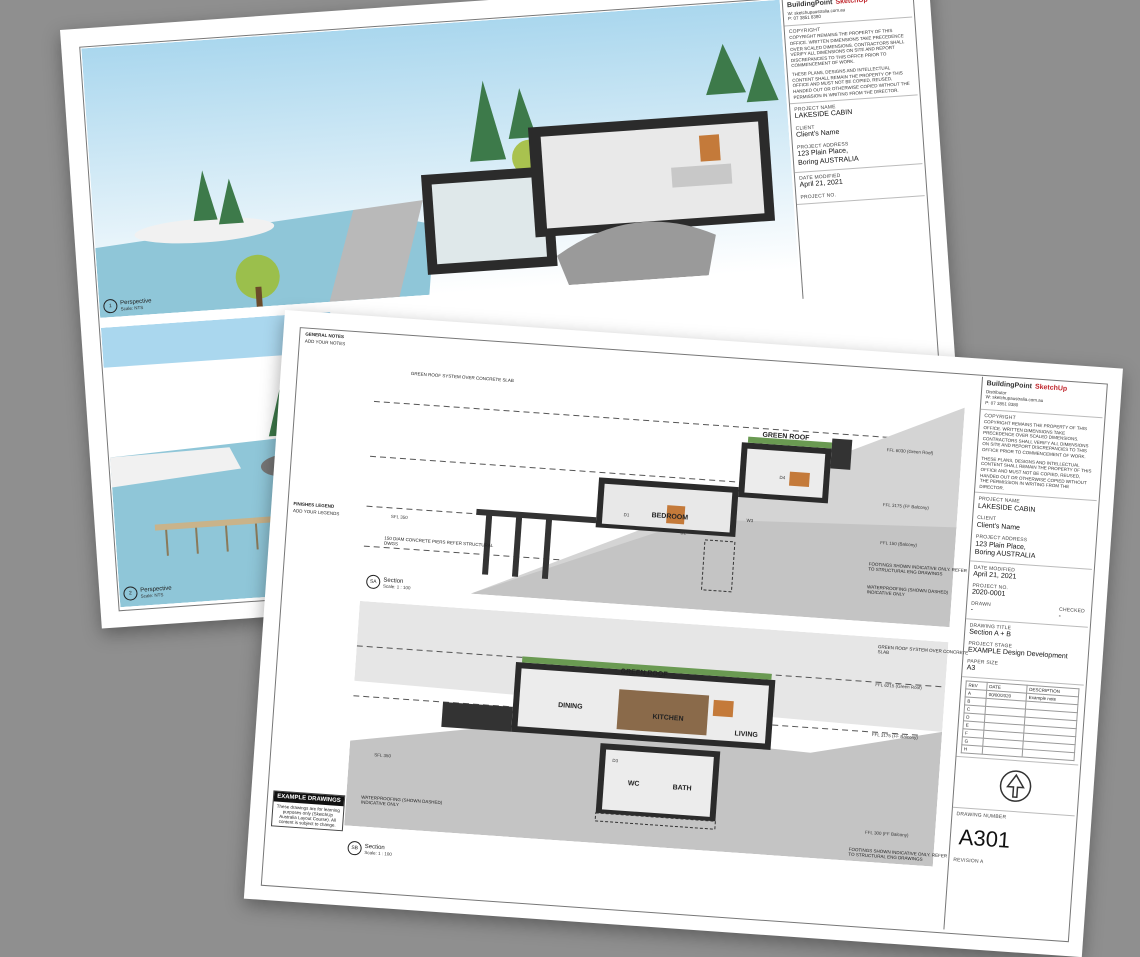 Image resolution: width=1140 pixels, height=957 pixels. What do you see at coordinates (130, 593) in the screenshot?
I see `view-number-circle: 2` at bounding box center [130, 593].